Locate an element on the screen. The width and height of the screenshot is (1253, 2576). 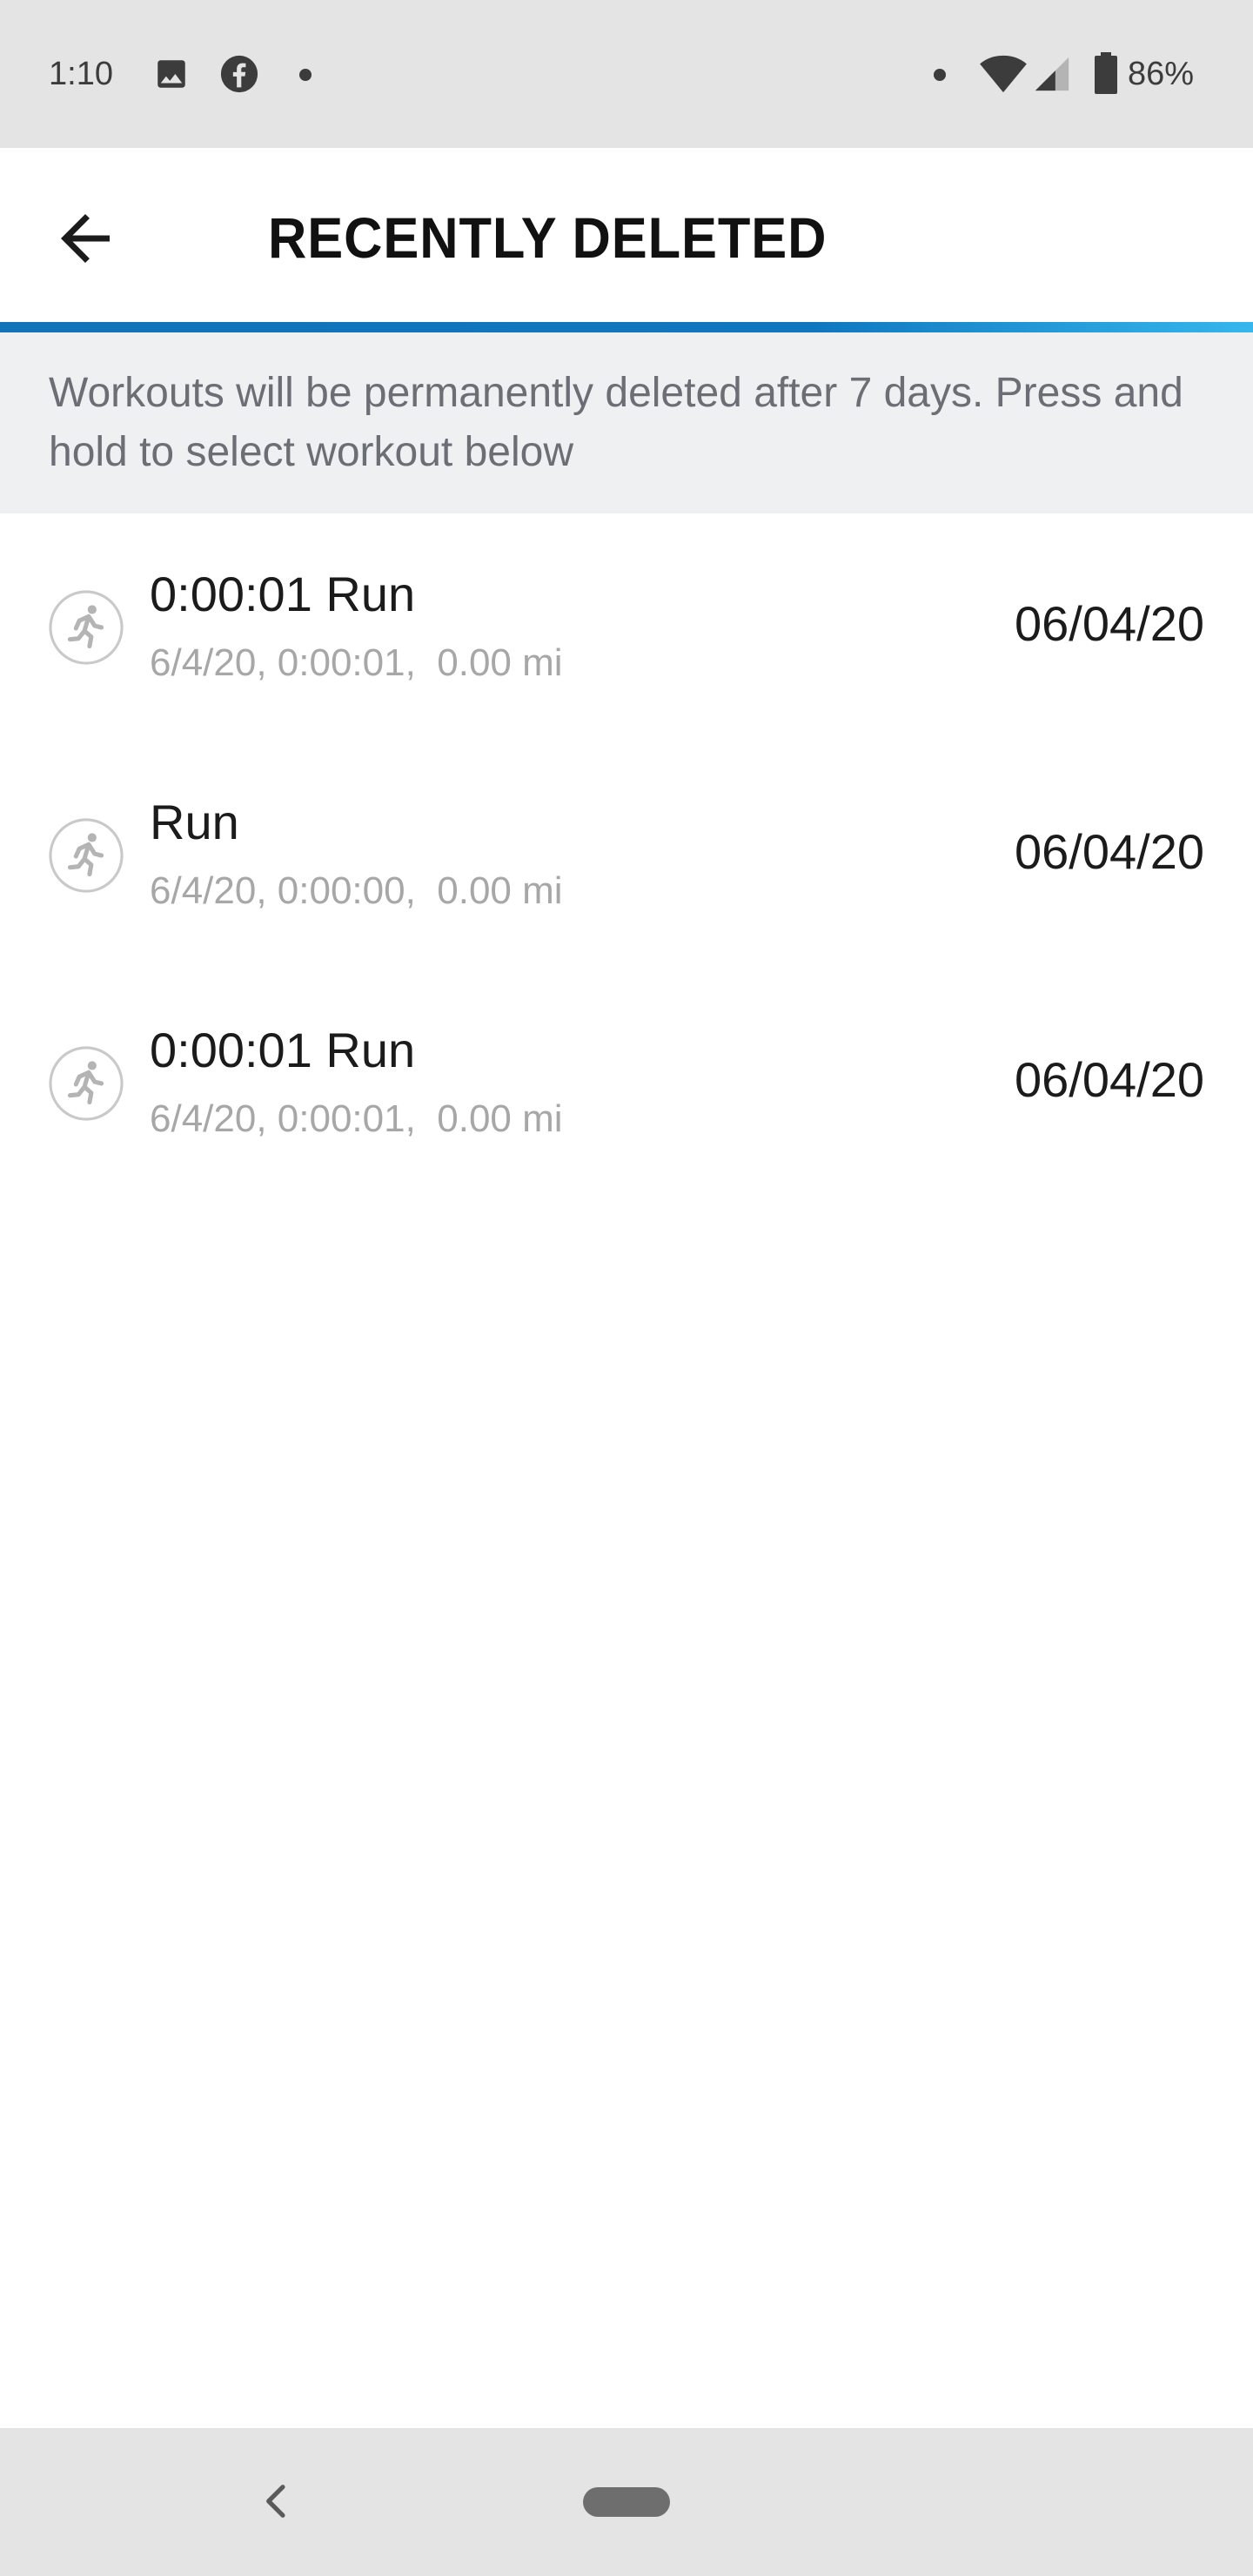
back-button is located at coordinates (85, 238).